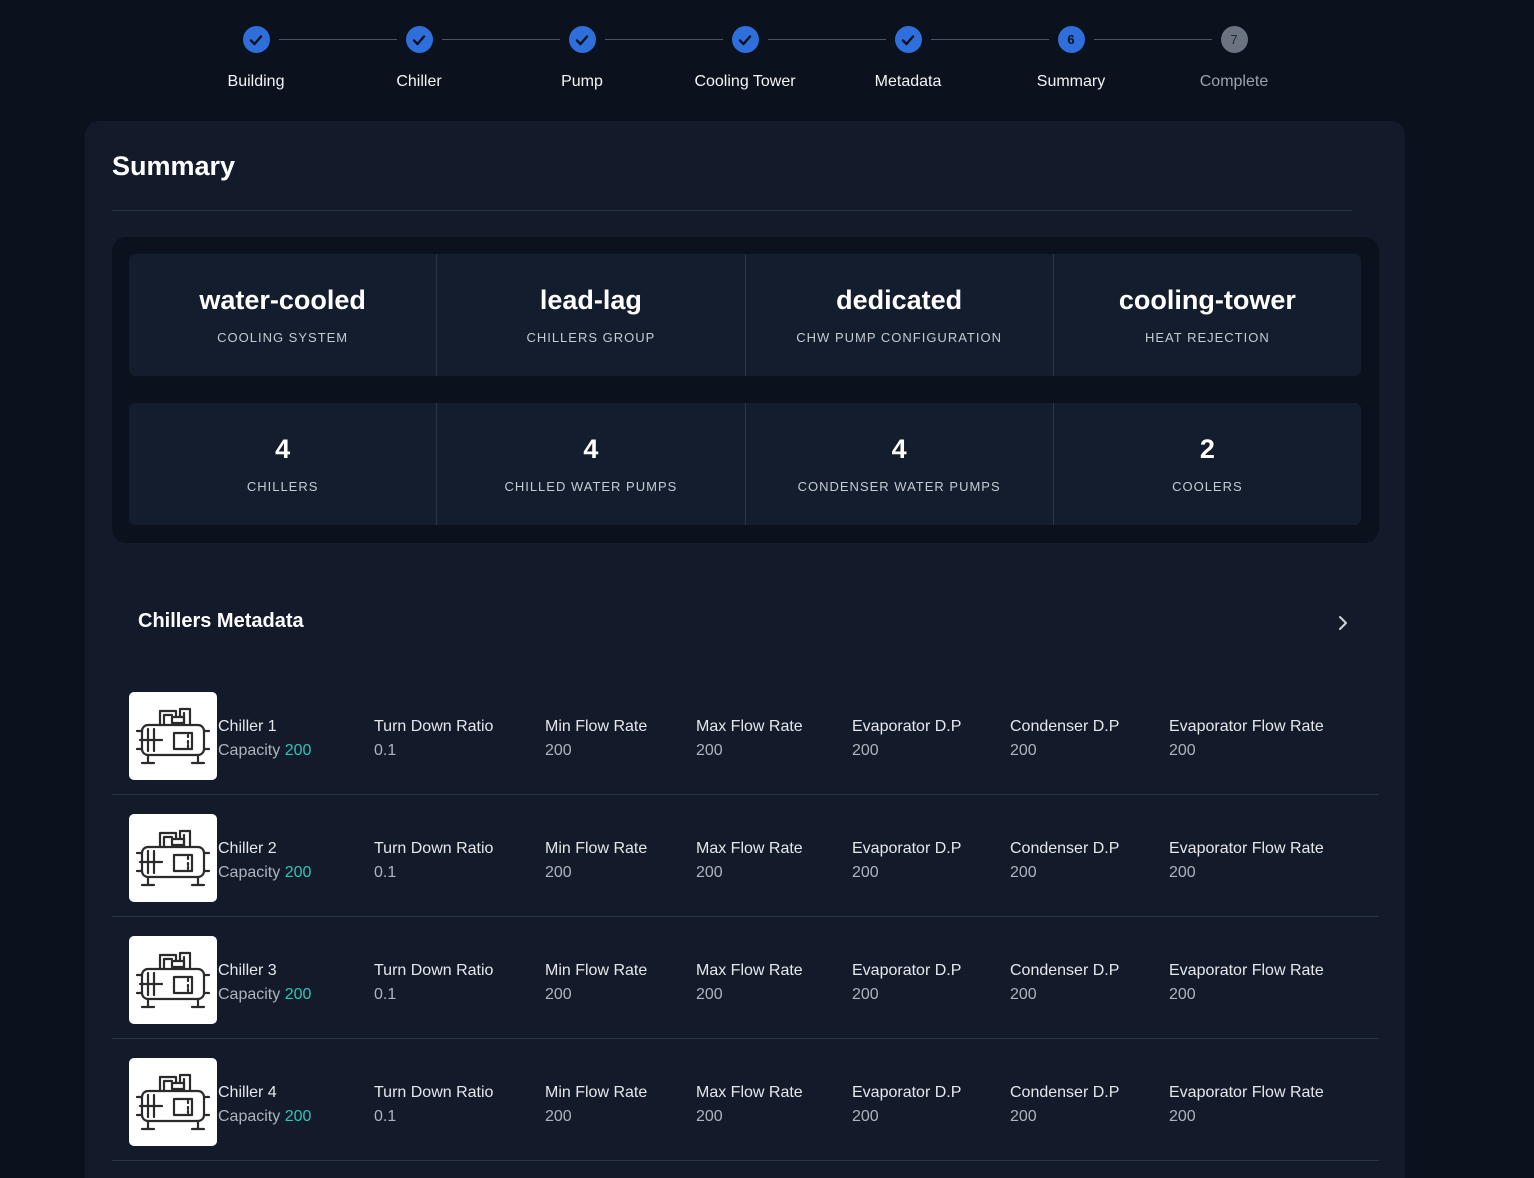  What do you see at coordinates (256, 58) in the screenshot?
I see `step-building: Building` at bounding box center [256, 58].